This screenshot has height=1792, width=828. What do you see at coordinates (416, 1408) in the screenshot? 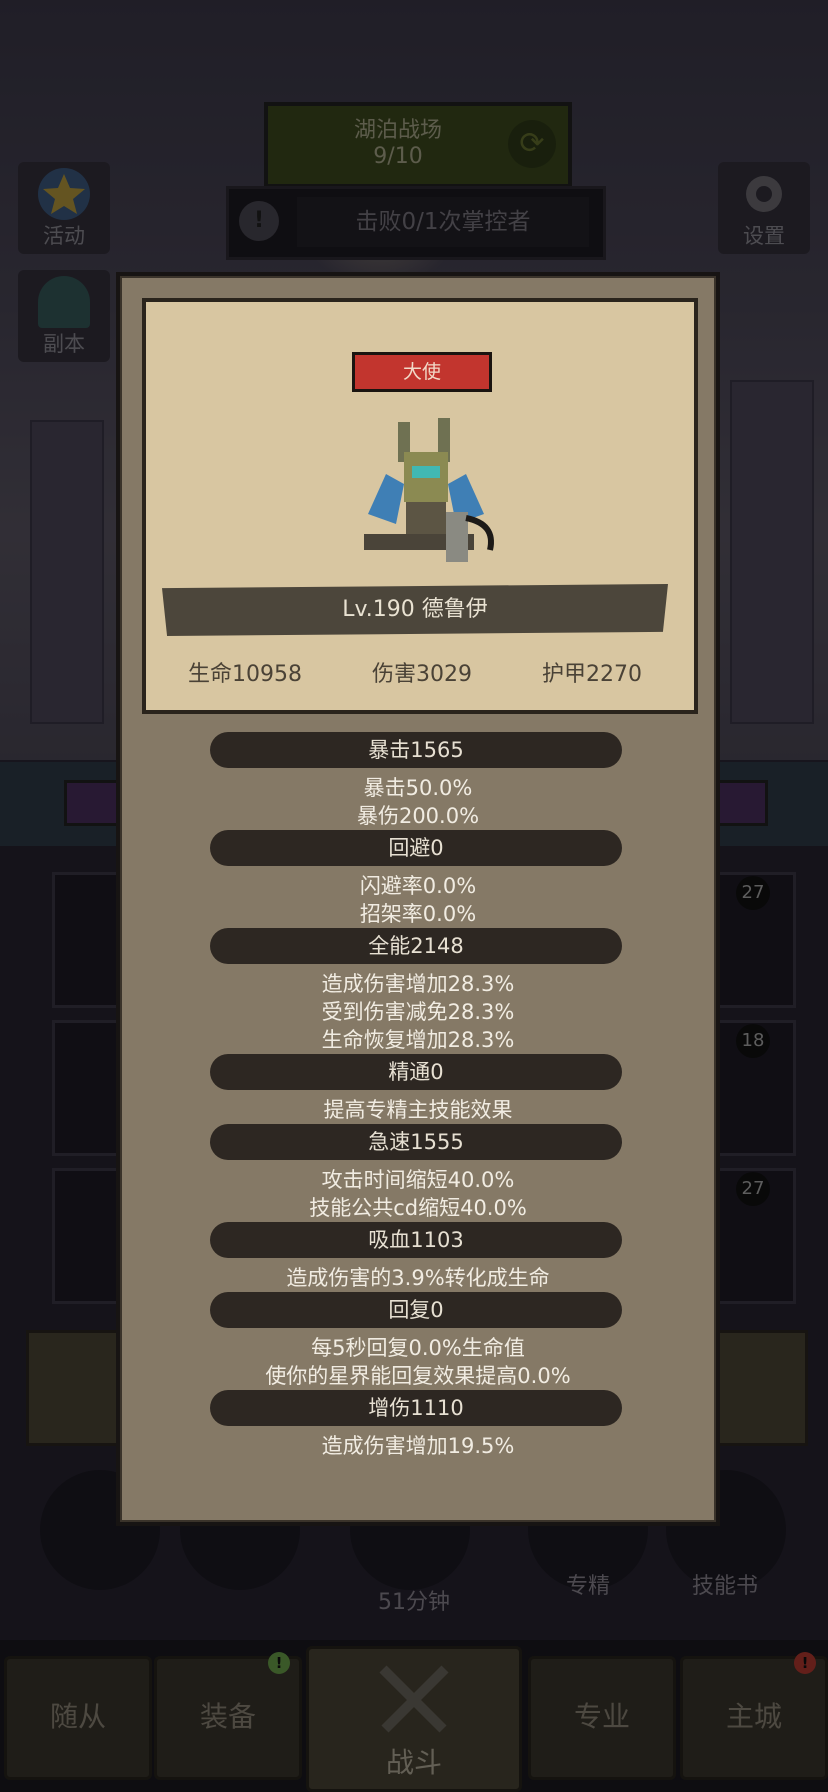
I see `stat-header-damage-boost: 增伤1110` at bounding box center [416, 1408].